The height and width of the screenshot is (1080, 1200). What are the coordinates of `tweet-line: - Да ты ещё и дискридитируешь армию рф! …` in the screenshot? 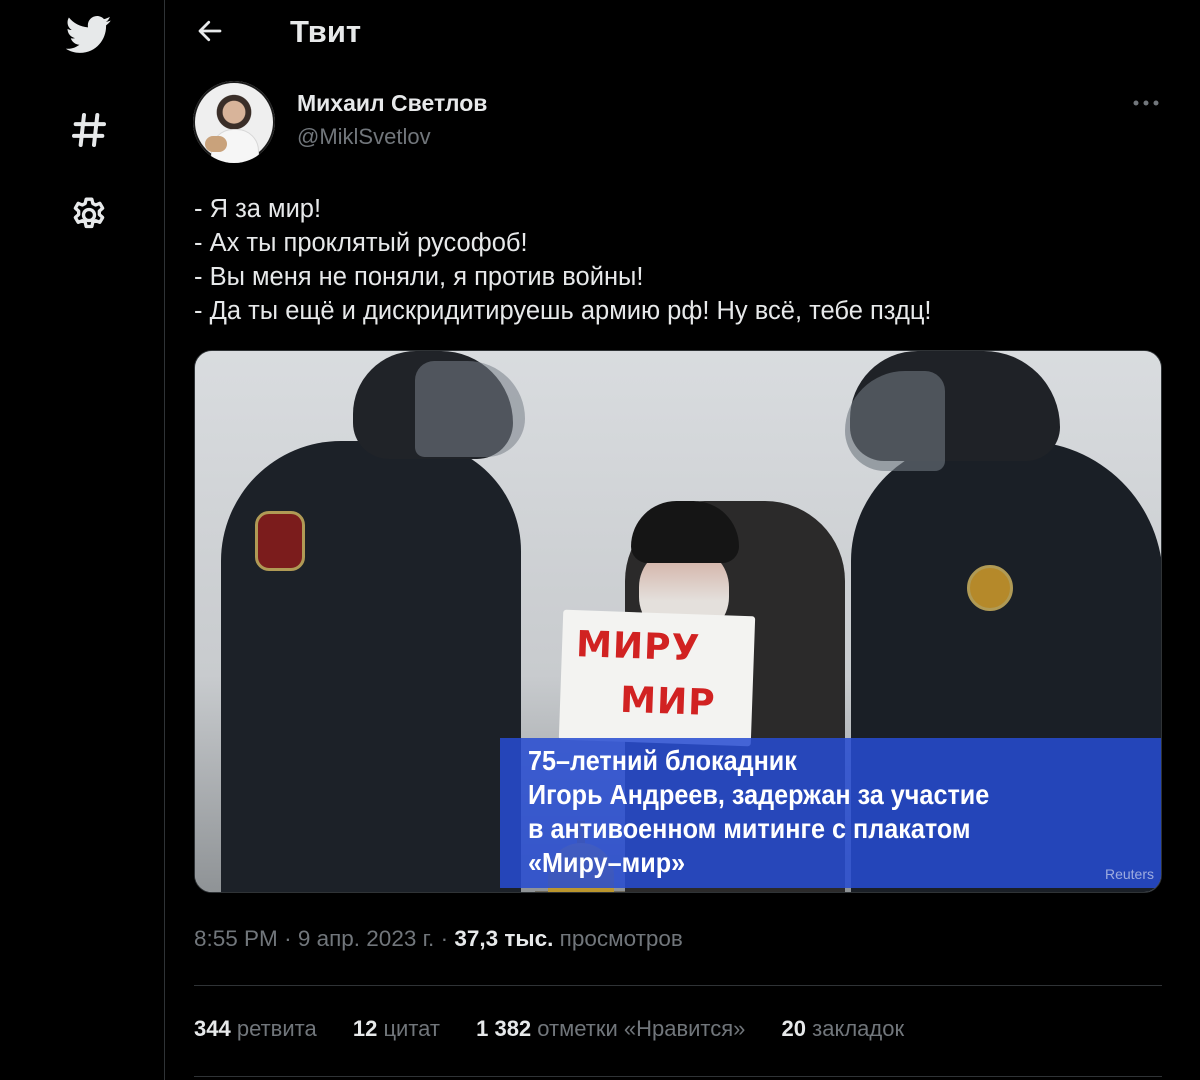 It's located at (563, 311).